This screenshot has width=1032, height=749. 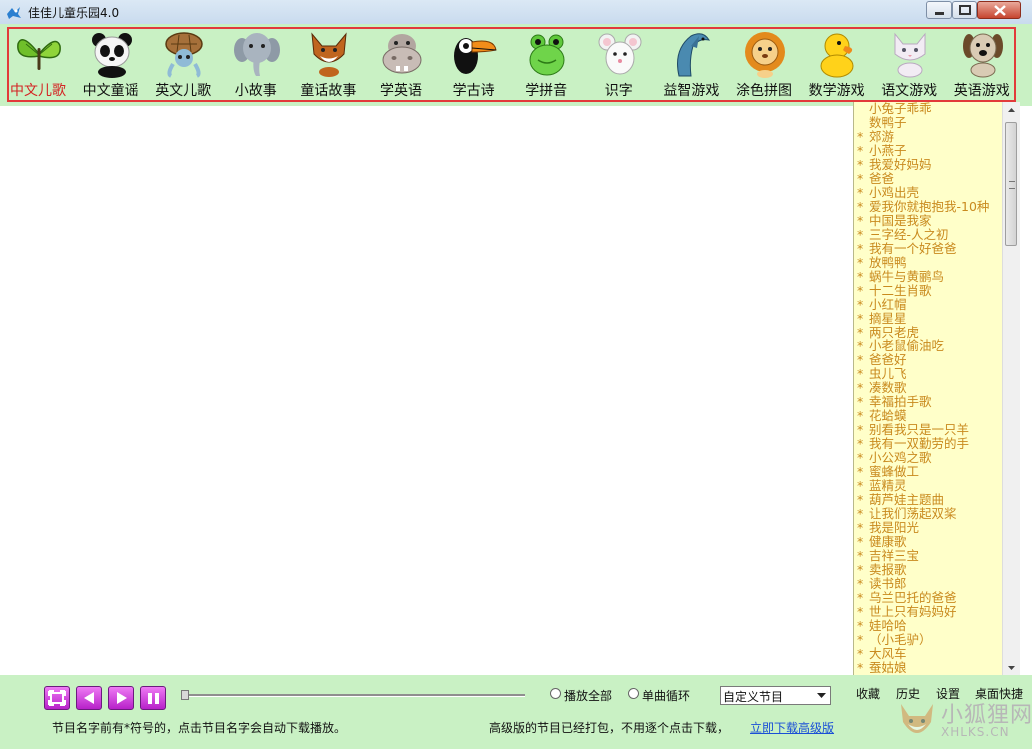 What do you see at coordinates (868, 693) in the screenshot?
I see `favorites-link: 收藏` at bounding box center [868, 693].